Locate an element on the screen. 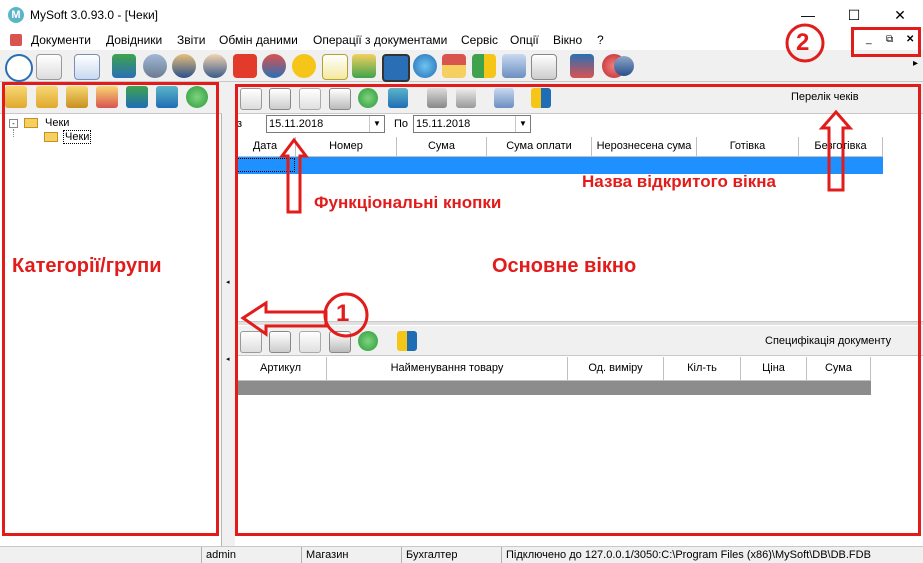 Image resolution: width=923 pixels, height=563 pixels. marker-1-label: 1 is located at coordinates (343, 313).